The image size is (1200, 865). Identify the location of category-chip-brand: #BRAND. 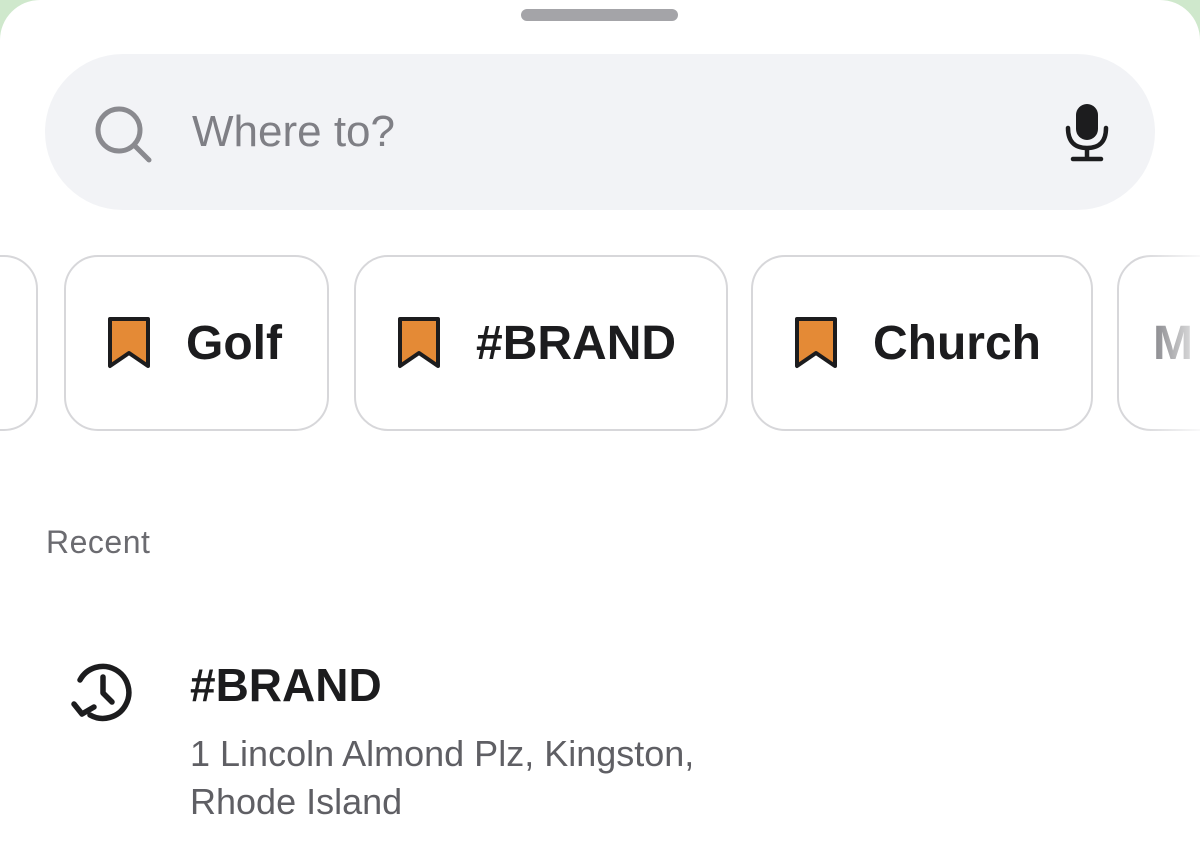
(541, 343).